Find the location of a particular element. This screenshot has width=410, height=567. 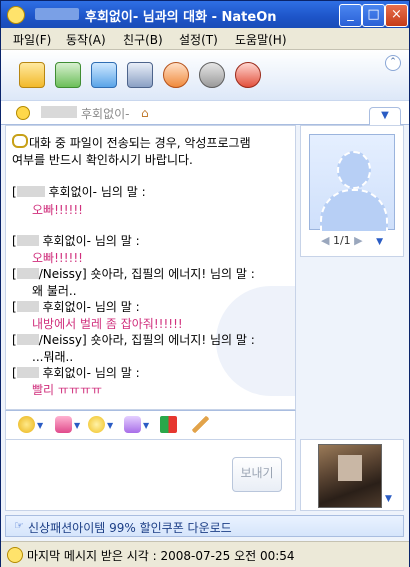

menu-action: 동작(A) is located at coordinates (86, 39).